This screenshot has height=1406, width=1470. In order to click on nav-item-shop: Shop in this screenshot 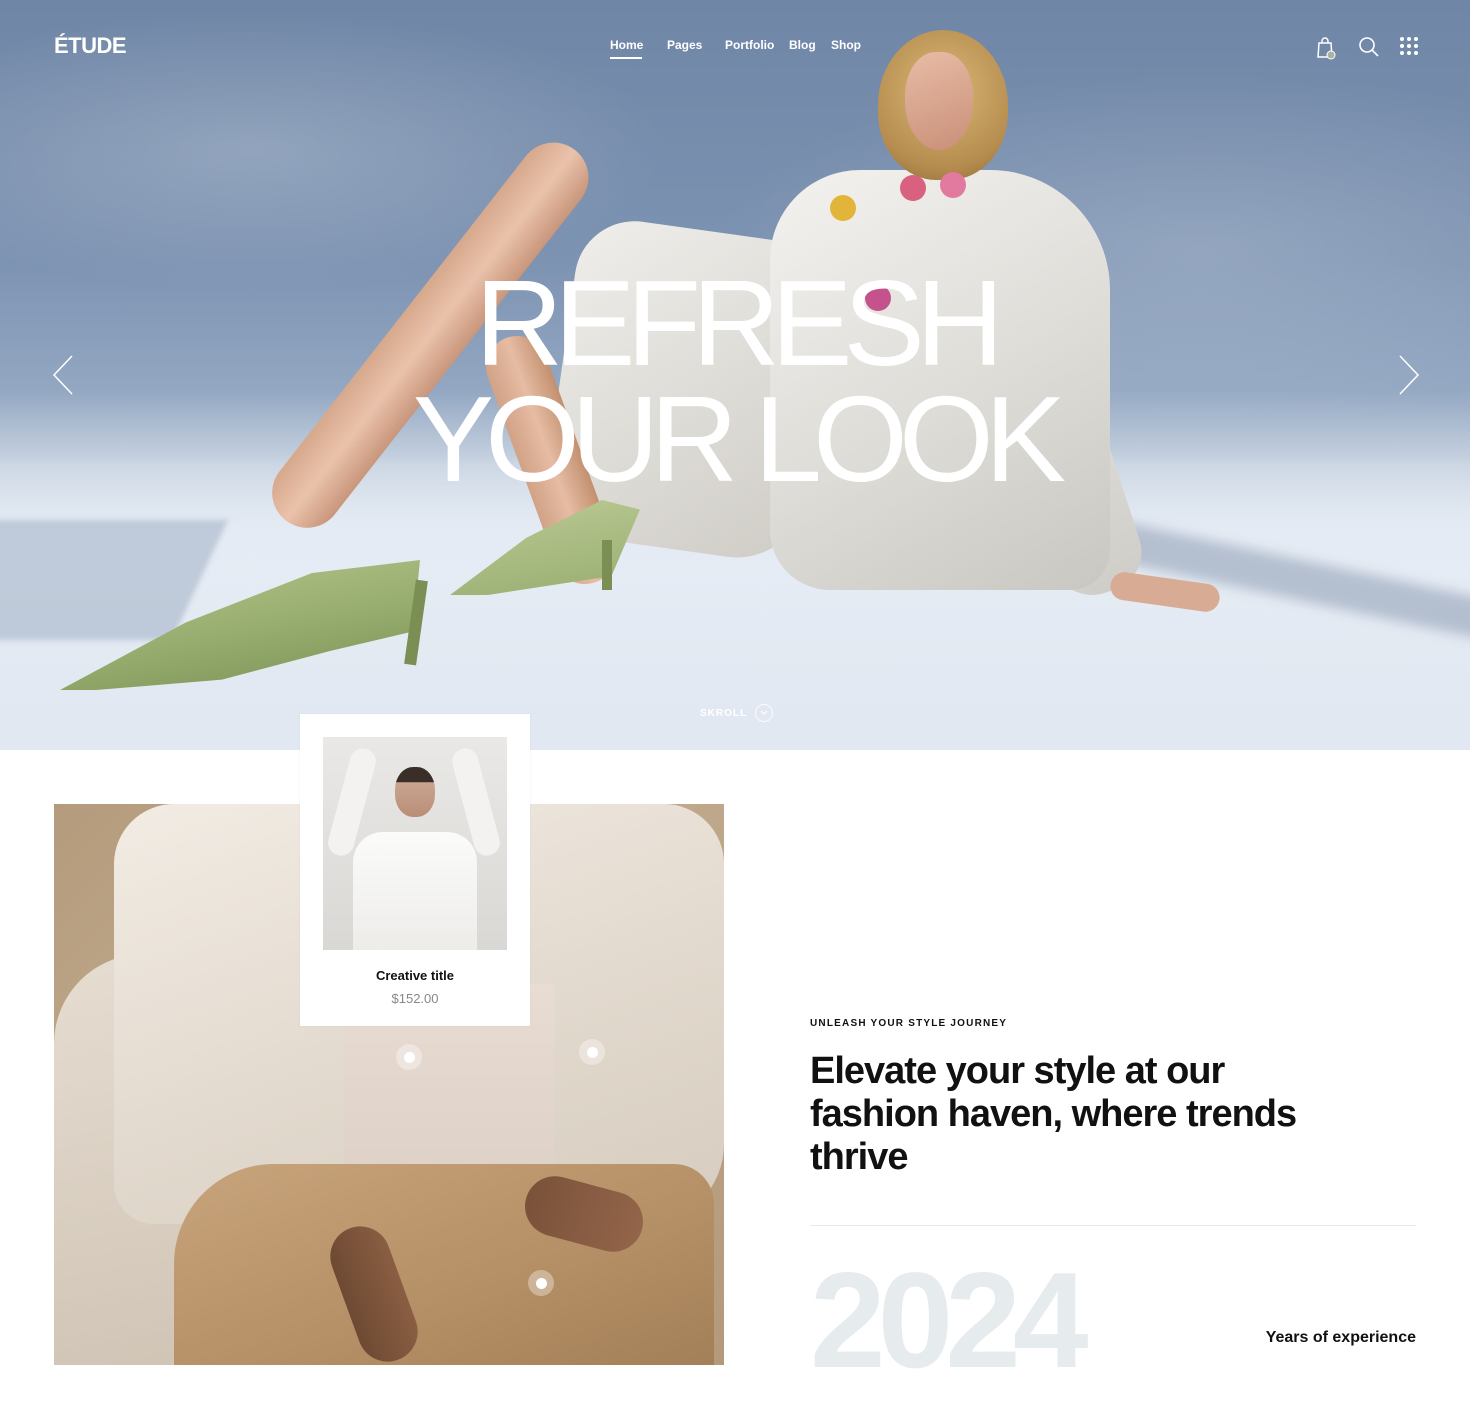, I will do `click(846, 45)`.